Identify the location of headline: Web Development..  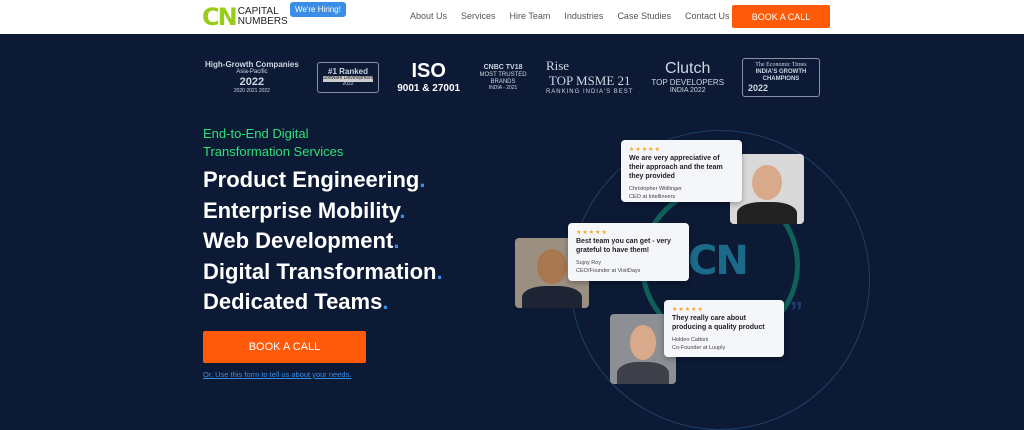
(301, 240).